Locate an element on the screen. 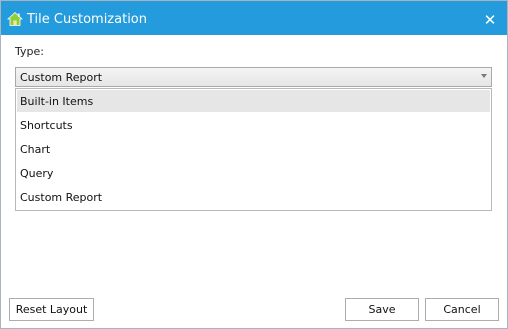 Image resolution: width=508 pixels, height=329 pixels. chevron-down-icon is located at coordinates (484, 76).